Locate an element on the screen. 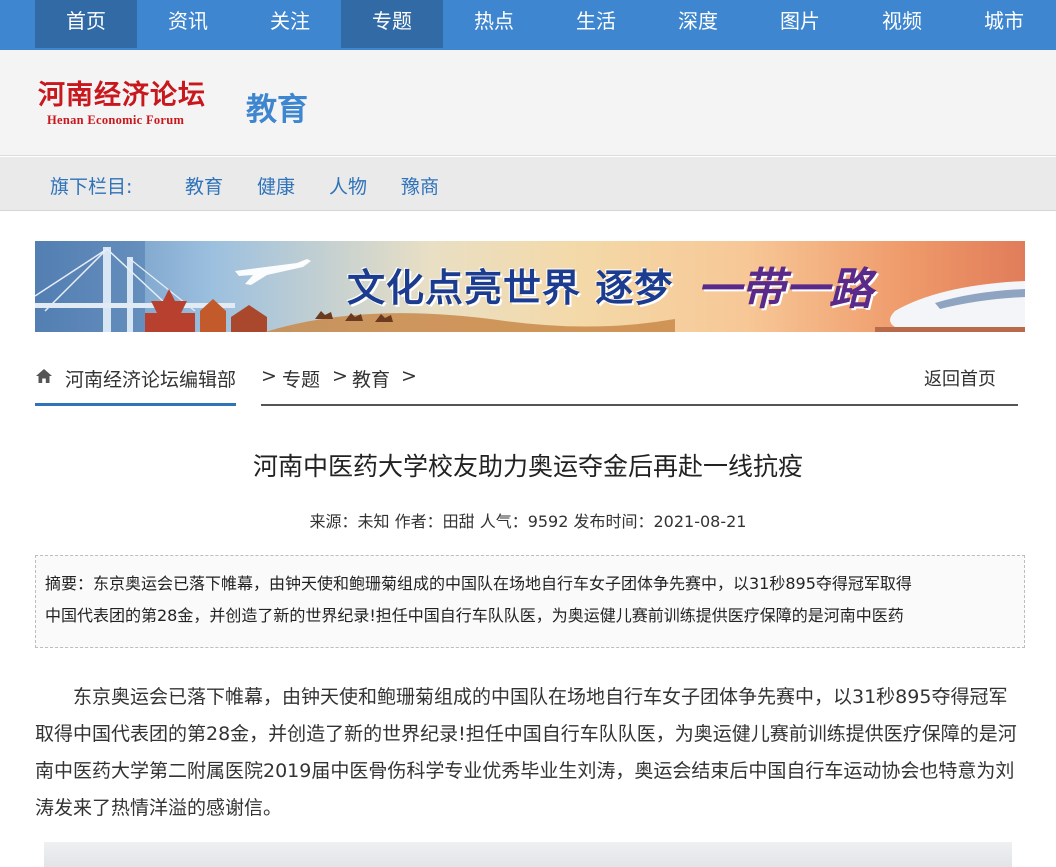  top-navigation: 首页 资讯 关注 专题 热点 生活 深度 图片 视频 城市 is located at coordinates (528, 25).